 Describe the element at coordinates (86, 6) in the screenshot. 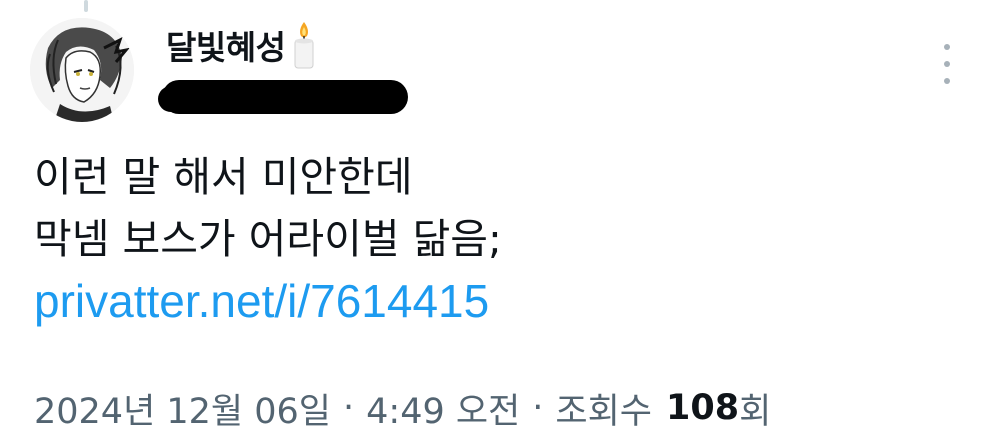

I see `thread-connector-line` at that location.